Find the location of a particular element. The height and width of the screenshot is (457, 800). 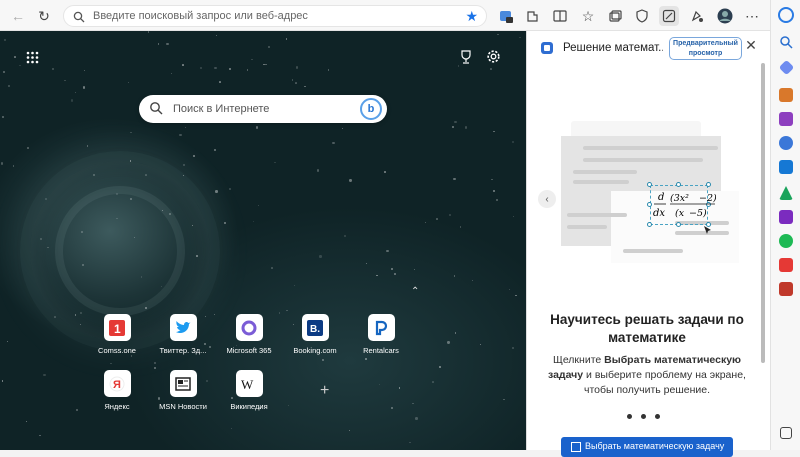

quick-link-tile: 1 Comss.one is located at coordinates (117, 334).